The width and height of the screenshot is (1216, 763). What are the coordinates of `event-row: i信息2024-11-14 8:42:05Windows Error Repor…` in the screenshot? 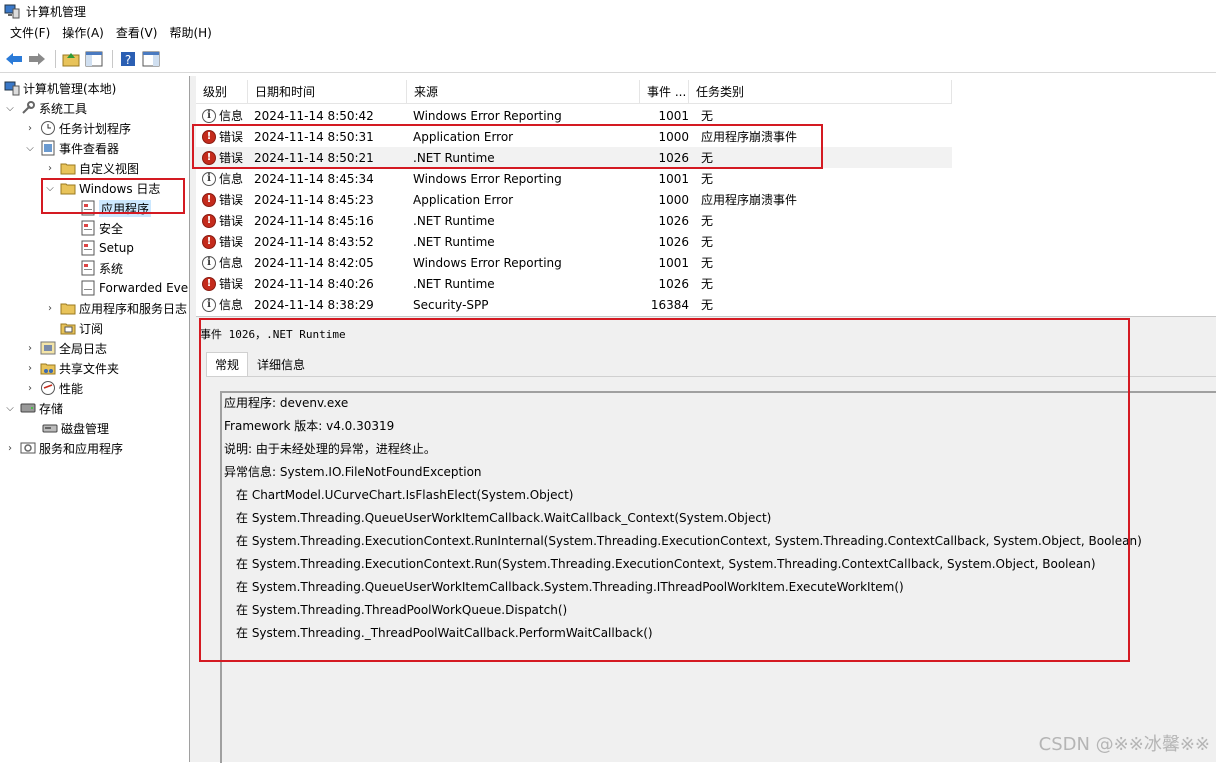 It's located at (574, 262).